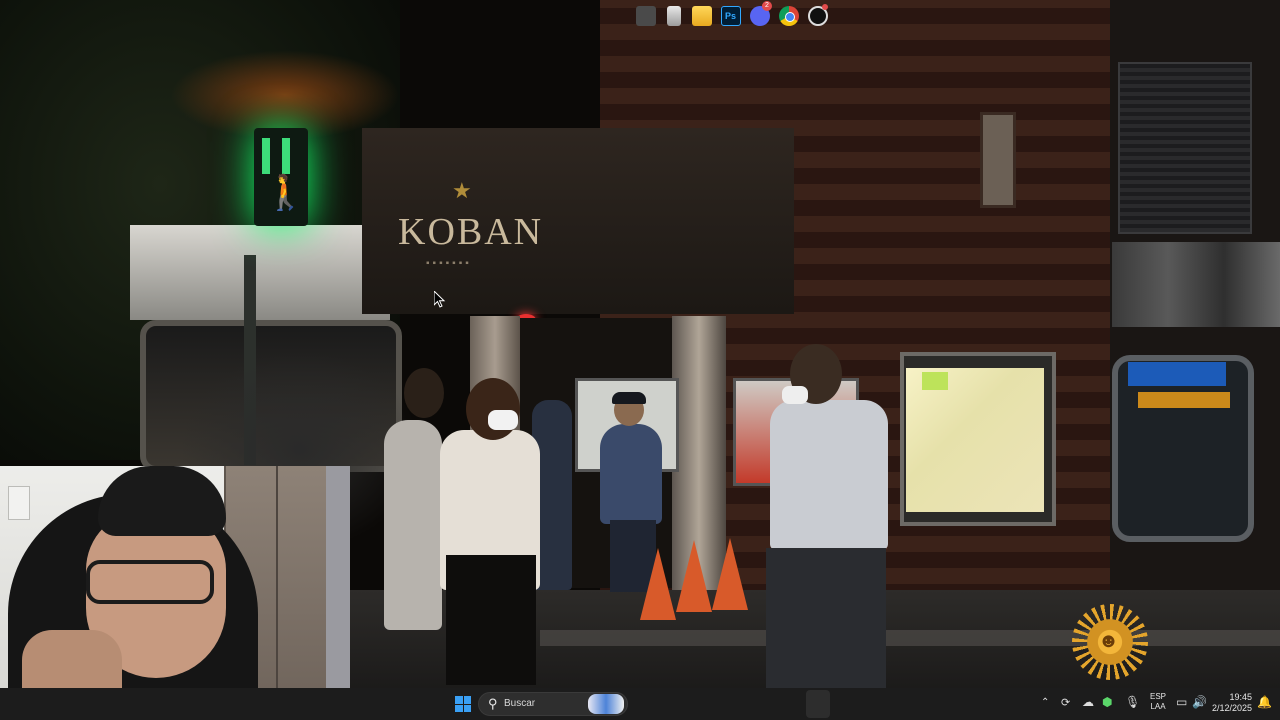 This screenshot has height=720, width=1280. Describe the element at coordinates (646, 16) in the screenshot. I see `tv-app-icon` at that location.